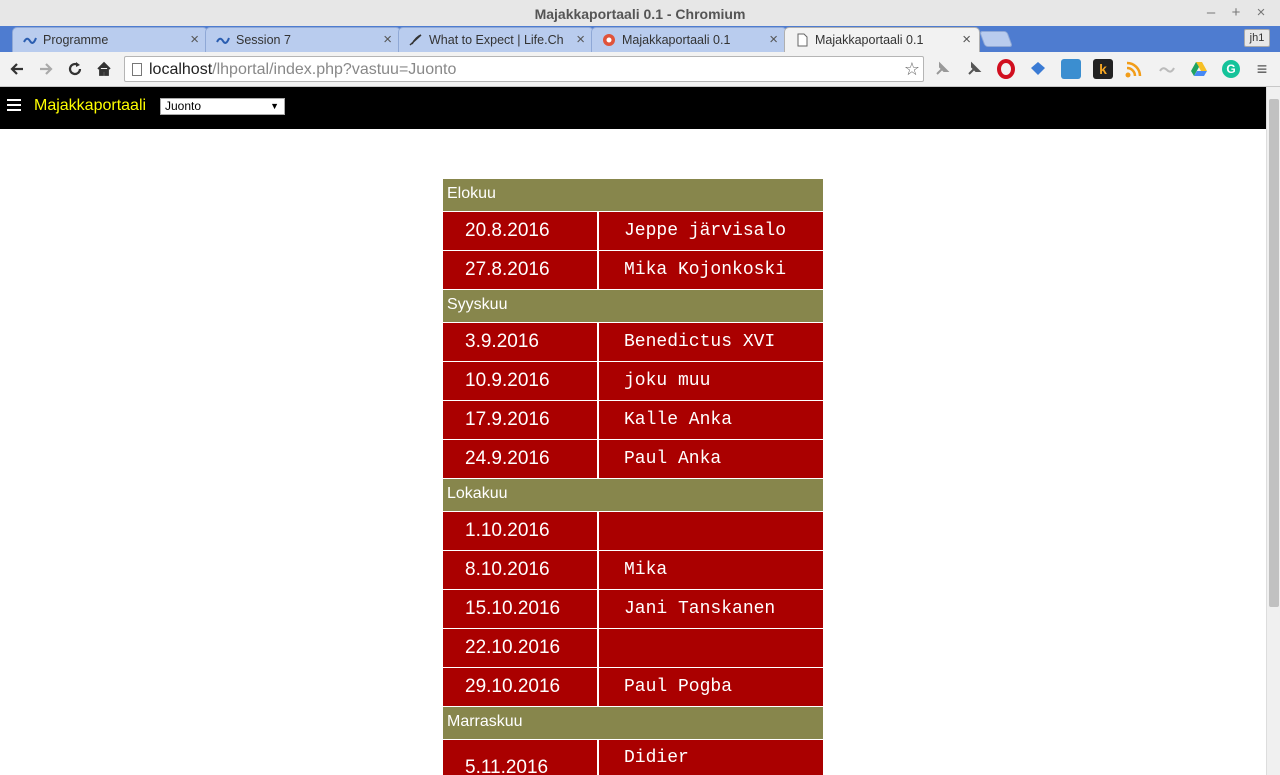 The height and width of the screenshot is (775, 1280). I want to click on name-cell: Mika, so click(711, 570).